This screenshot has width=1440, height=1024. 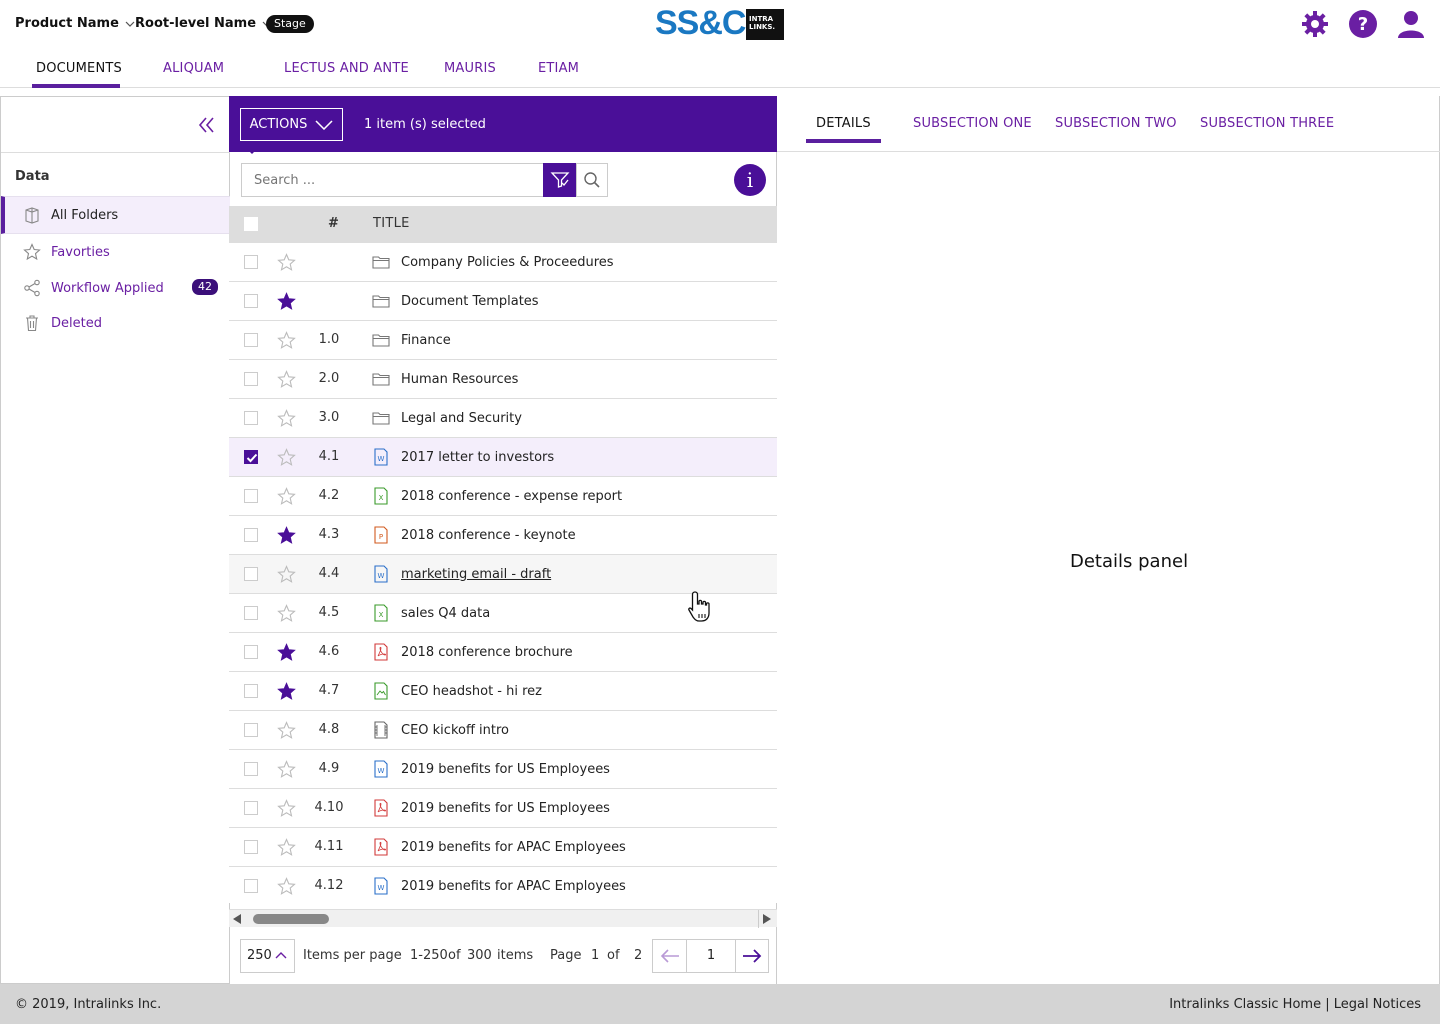 What do you see at coordinates (291, 124) in the screenshot?
I see `actions-dropdown-button: ACTIONS` at bounding box center [291, 124].